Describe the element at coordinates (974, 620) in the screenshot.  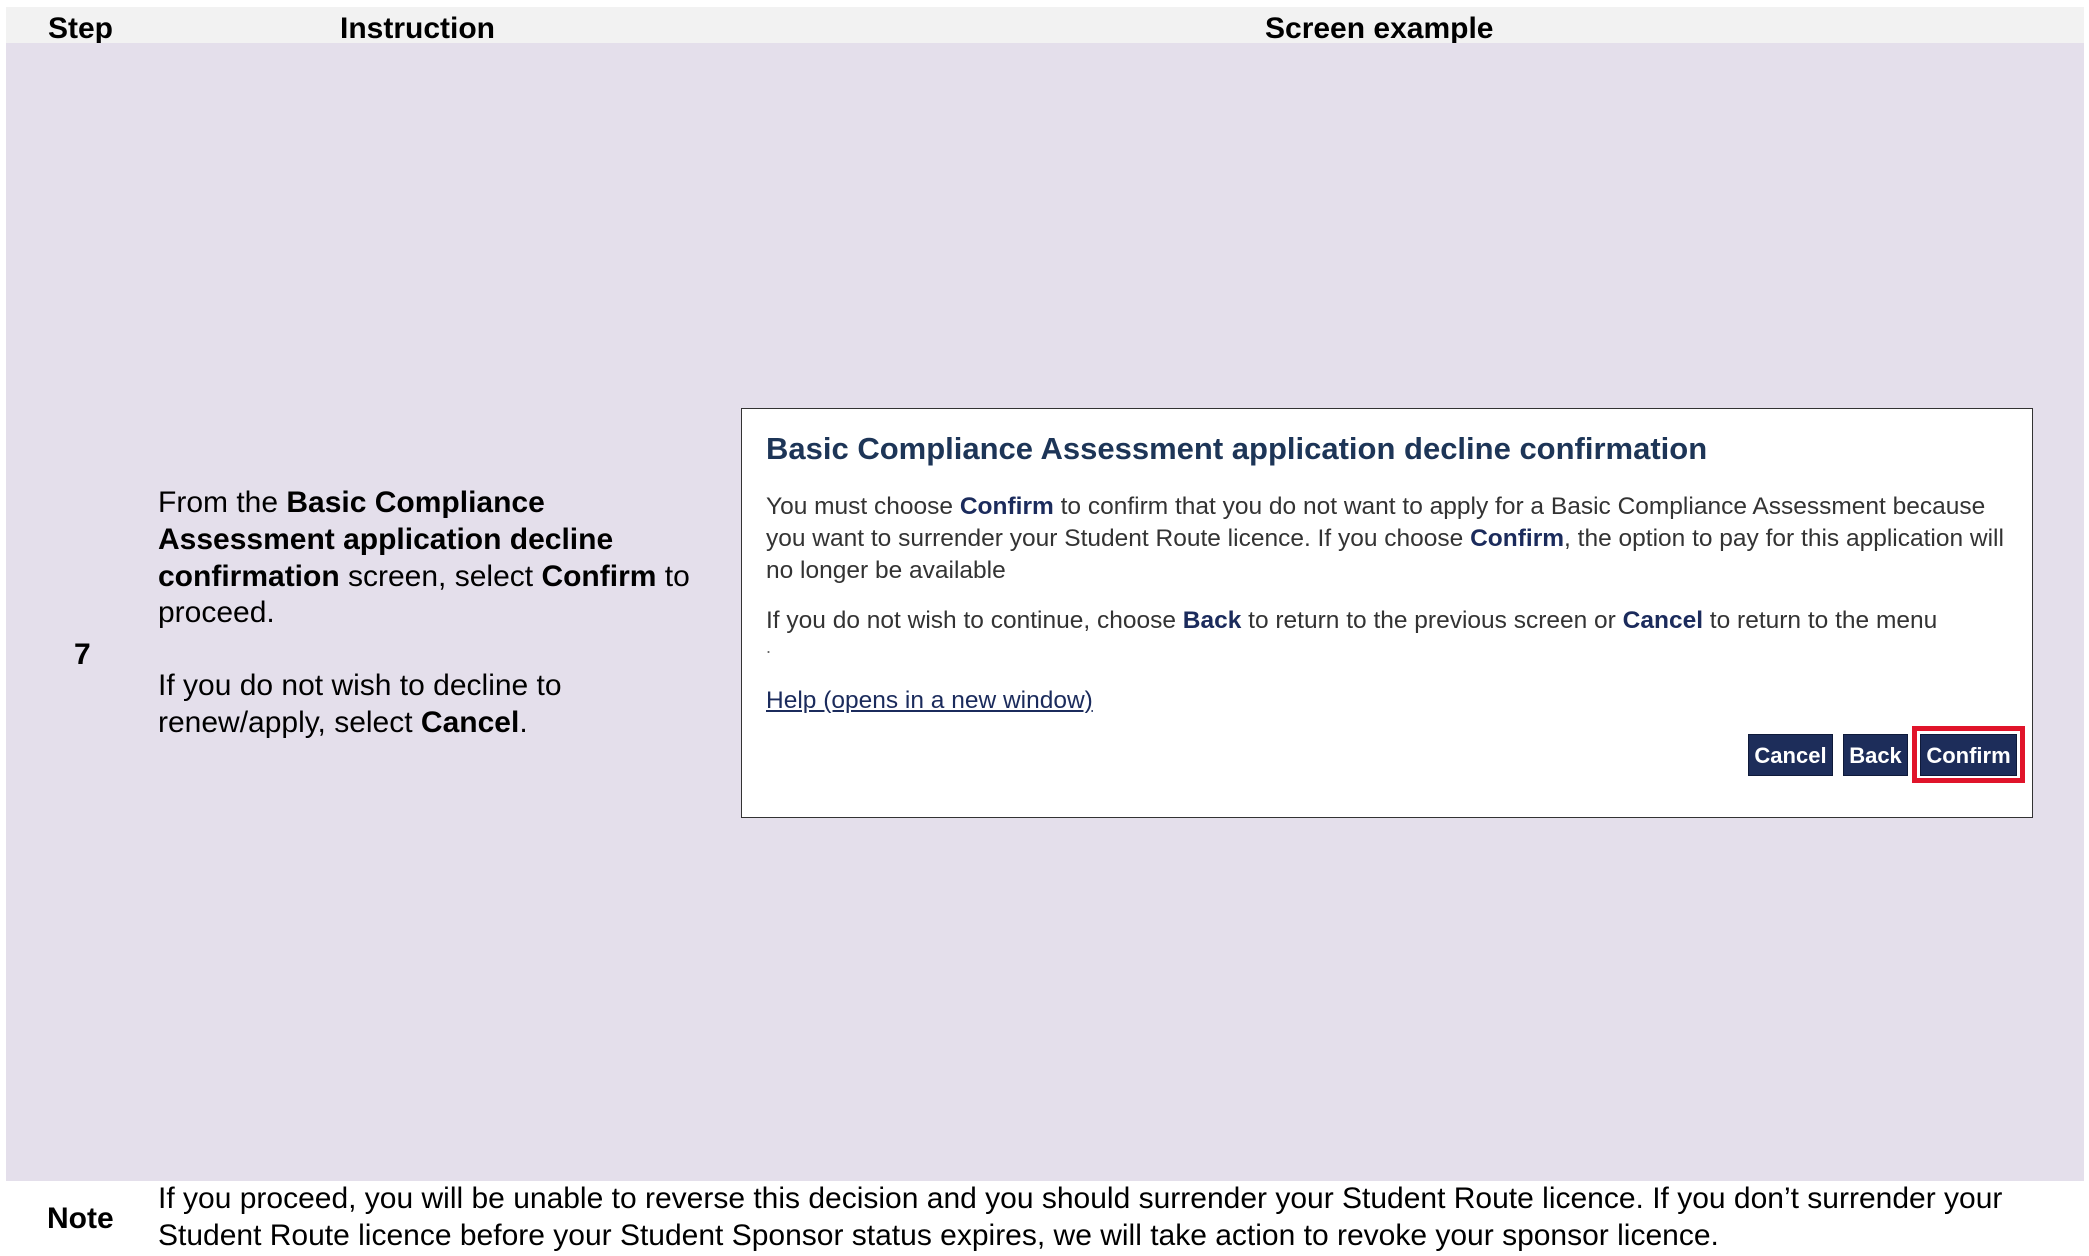
I see `dialog-text: If you do not wish to continue, choose` at that location.